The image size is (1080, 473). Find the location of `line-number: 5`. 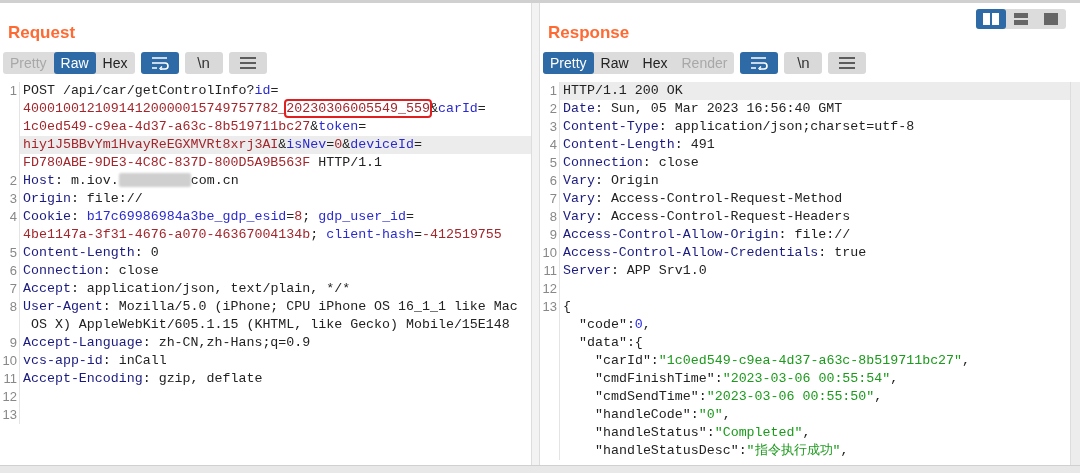

line-number: 5 is located at coordinates (553, 162).